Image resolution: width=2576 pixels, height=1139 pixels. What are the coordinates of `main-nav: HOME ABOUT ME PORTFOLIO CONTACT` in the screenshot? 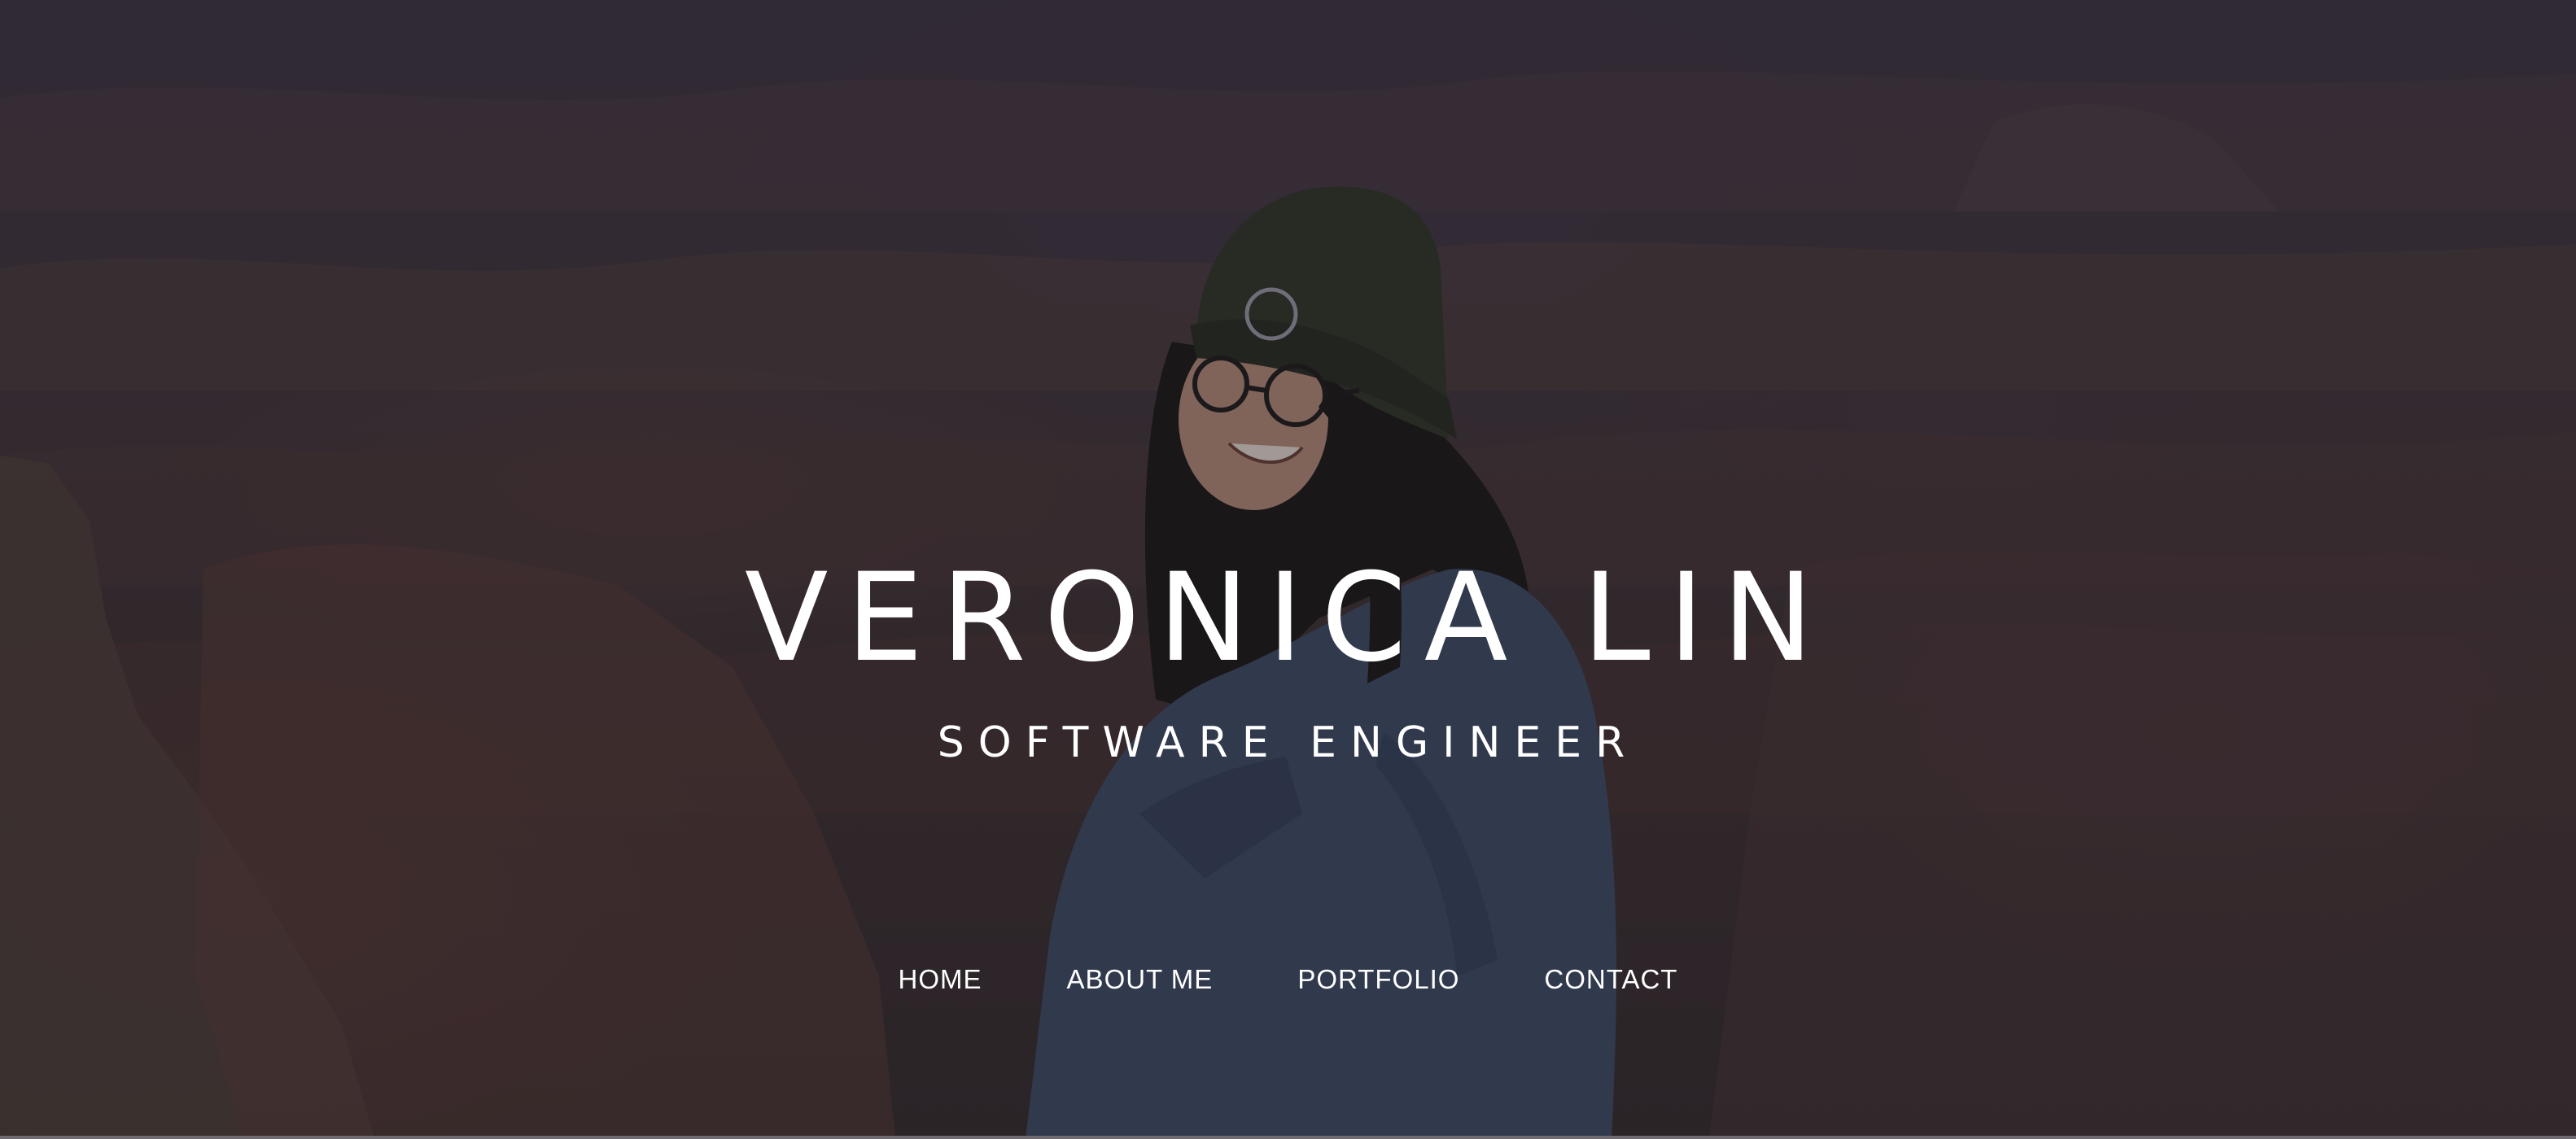 It's located at (1288, 980).